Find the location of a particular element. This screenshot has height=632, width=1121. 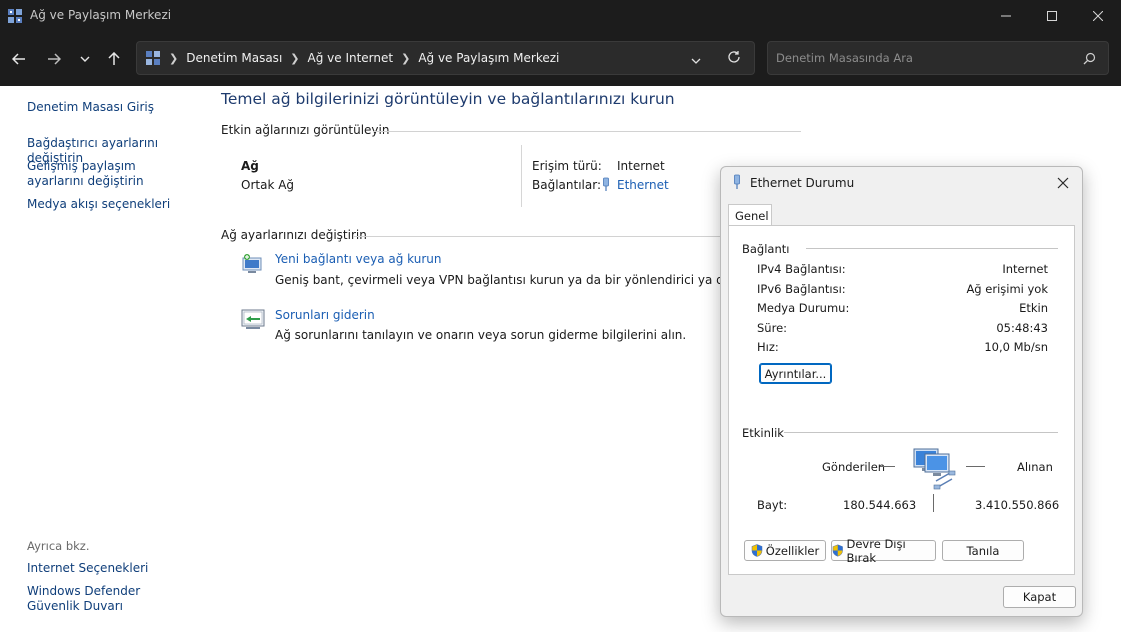

new-connection-icon is located at coordinates (252, 263).